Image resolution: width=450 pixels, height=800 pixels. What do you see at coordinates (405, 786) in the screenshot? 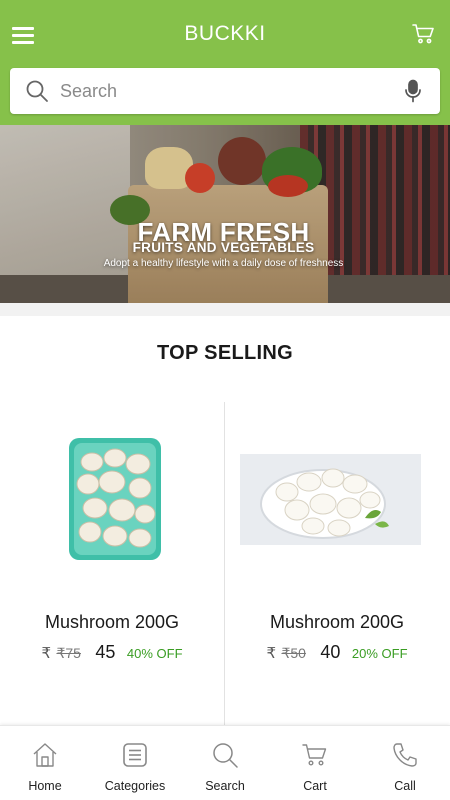
I see `nav-label: Call` at bounding box center [405, 786].